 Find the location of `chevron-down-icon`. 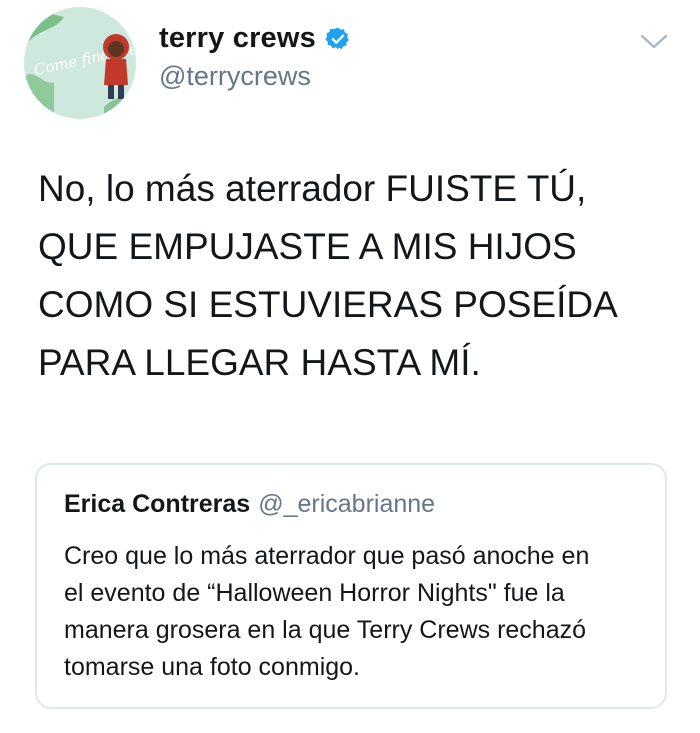

chevron-down-icon is located at coordinates (654, 42).